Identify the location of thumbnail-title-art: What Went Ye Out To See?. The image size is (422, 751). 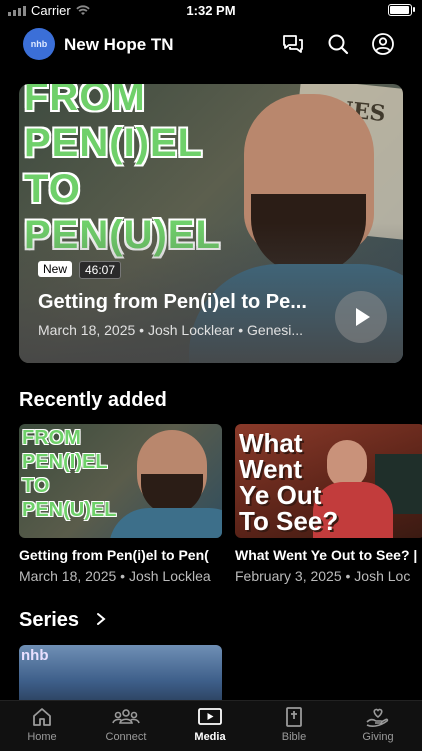
(288, 482).